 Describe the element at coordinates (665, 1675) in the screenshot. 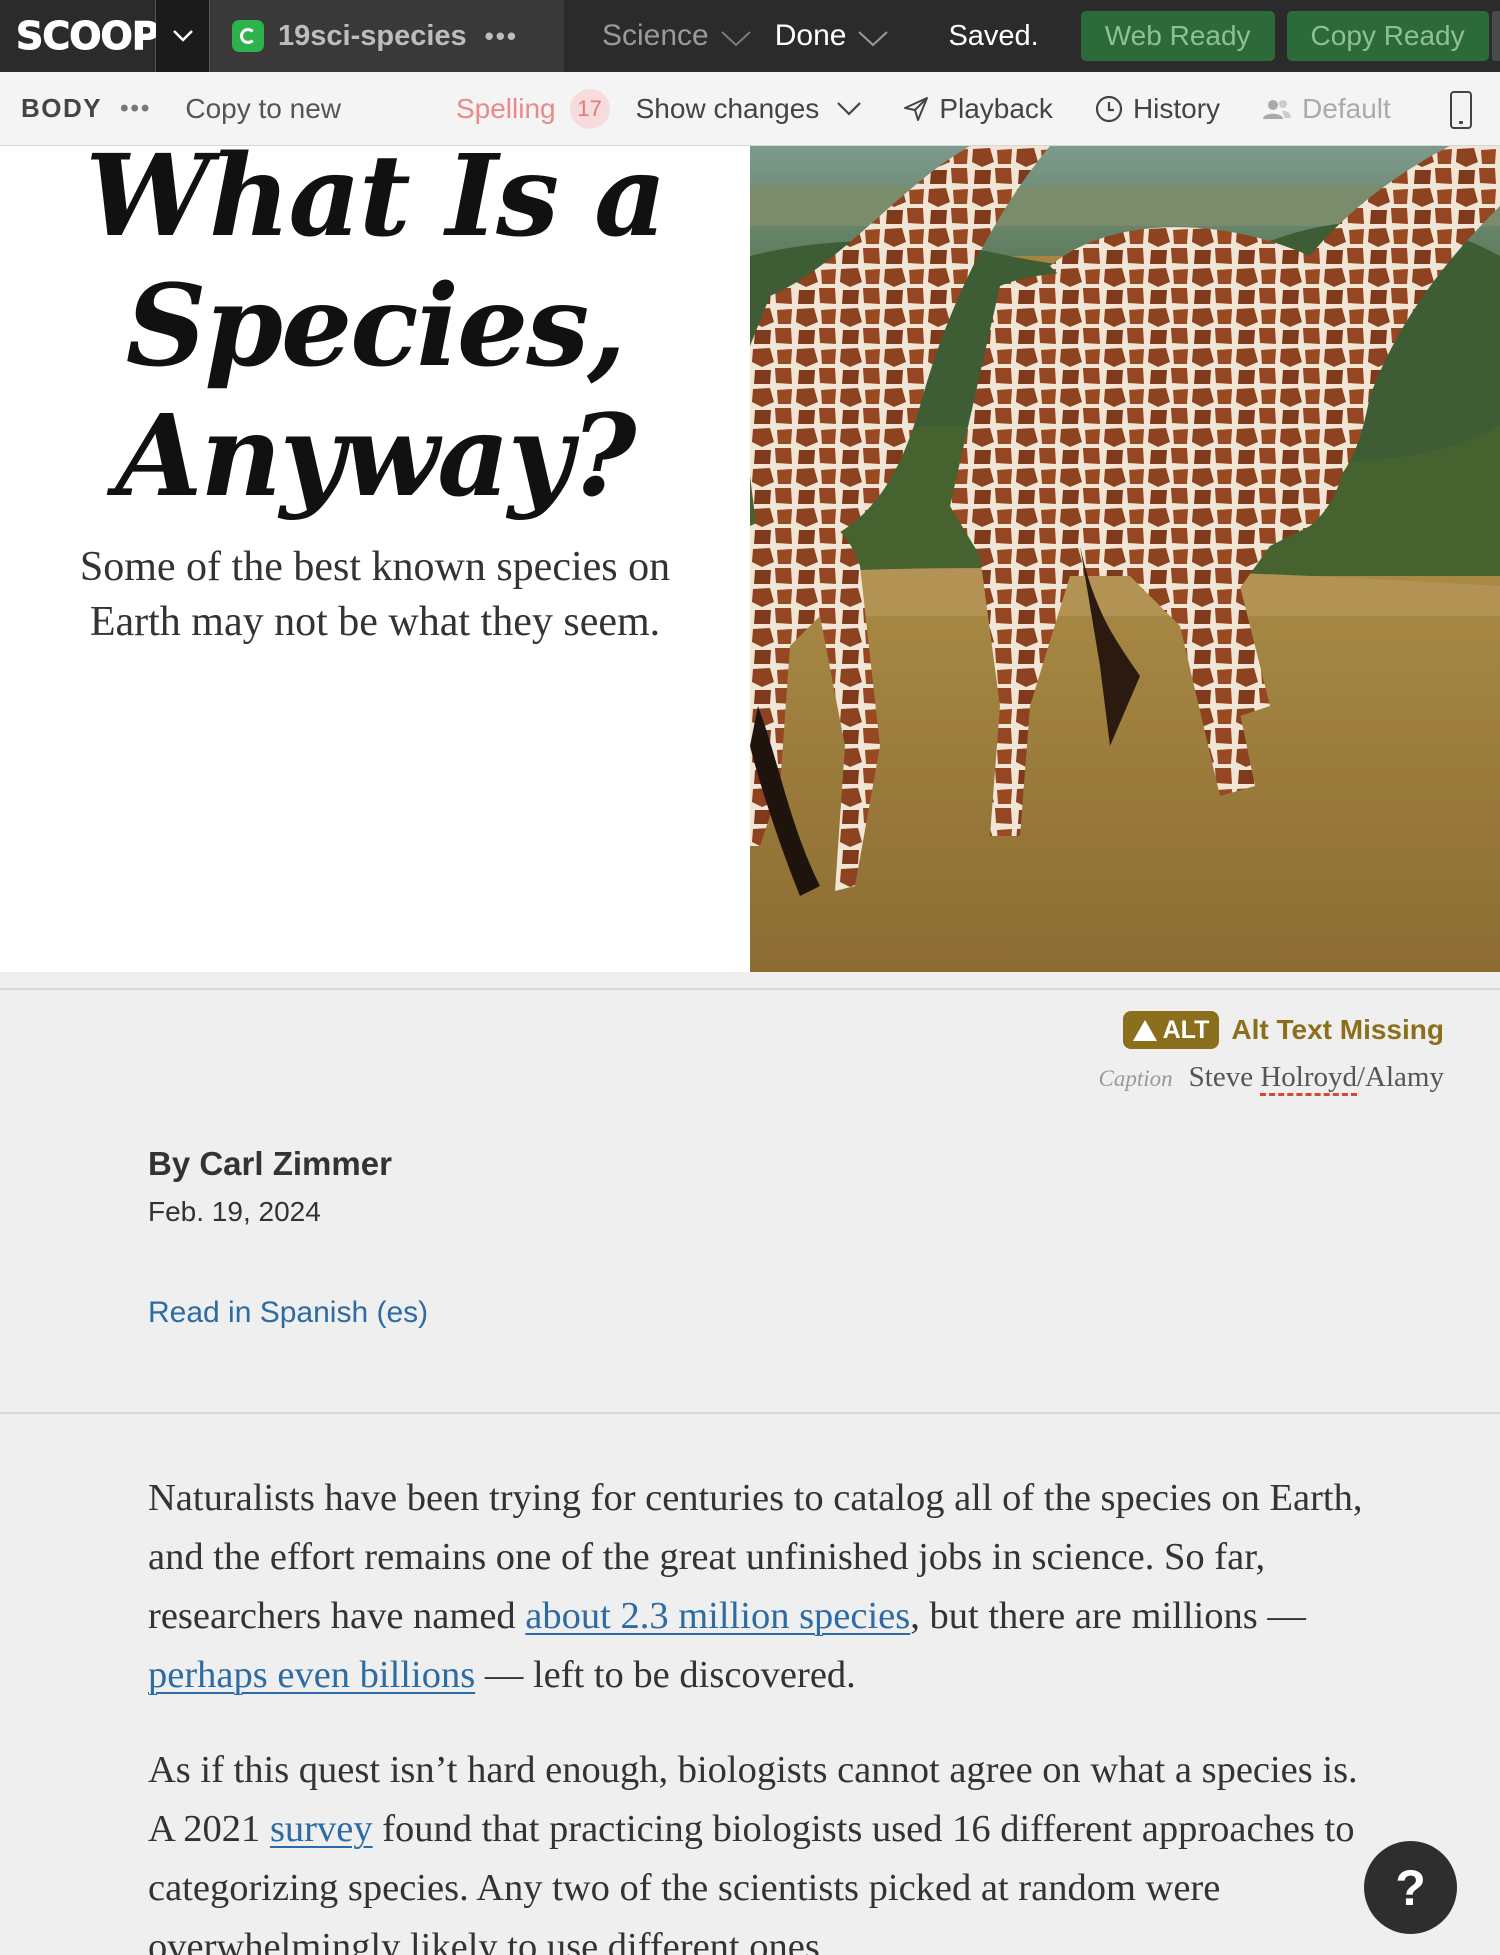

I see `text-run: — left to be discovered.` at that location.